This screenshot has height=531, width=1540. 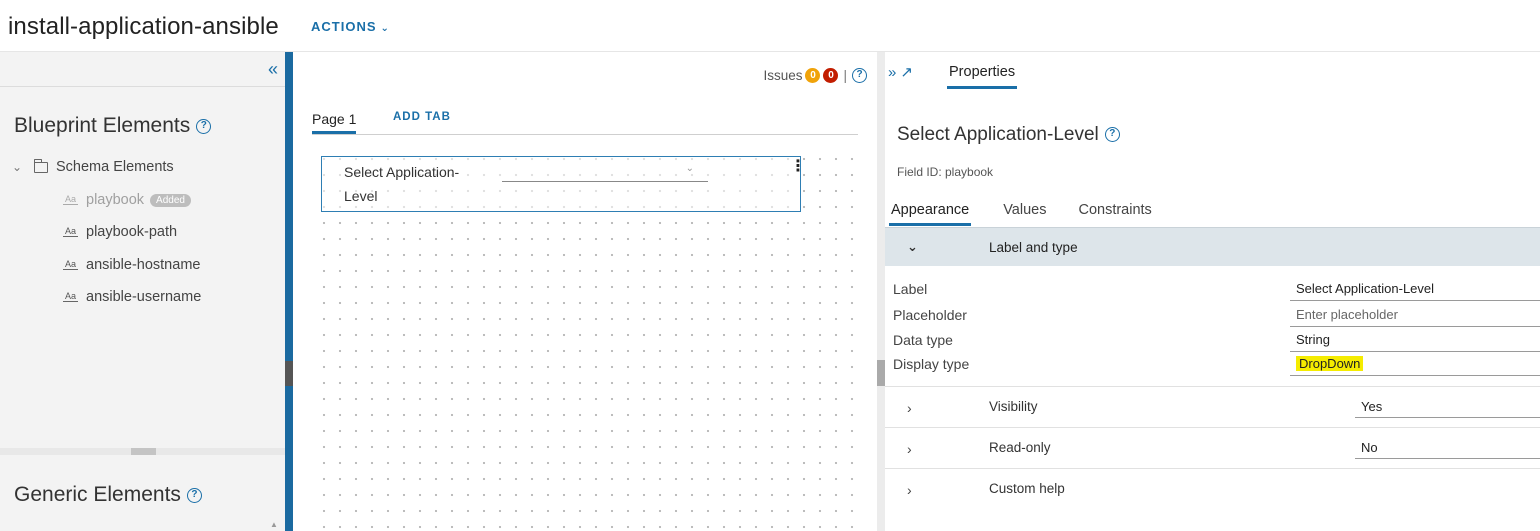 I want to click on visibility-select: Yes, so click(x=1447, y=406).